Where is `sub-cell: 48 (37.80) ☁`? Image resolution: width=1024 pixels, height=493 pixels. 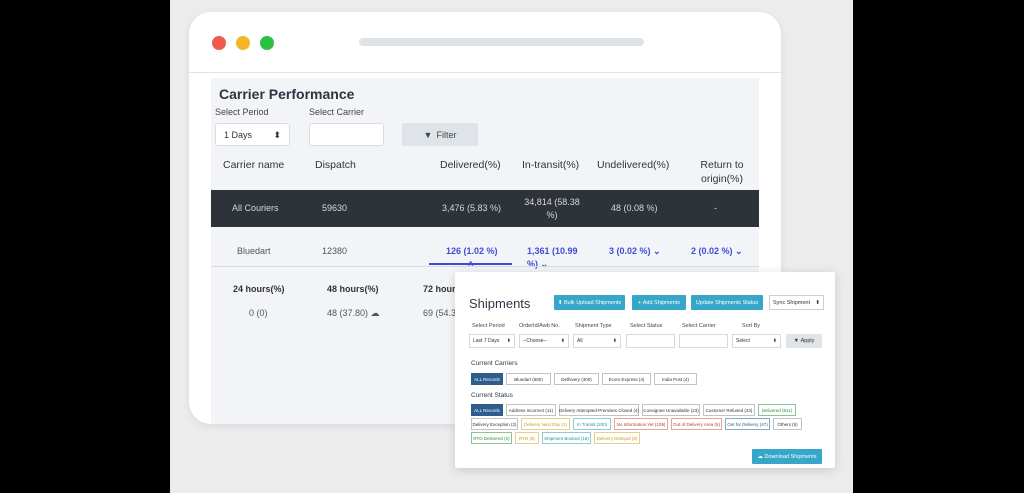 sub-cell: 48 (37.80) ☁ is located at coordinates (353, 313).